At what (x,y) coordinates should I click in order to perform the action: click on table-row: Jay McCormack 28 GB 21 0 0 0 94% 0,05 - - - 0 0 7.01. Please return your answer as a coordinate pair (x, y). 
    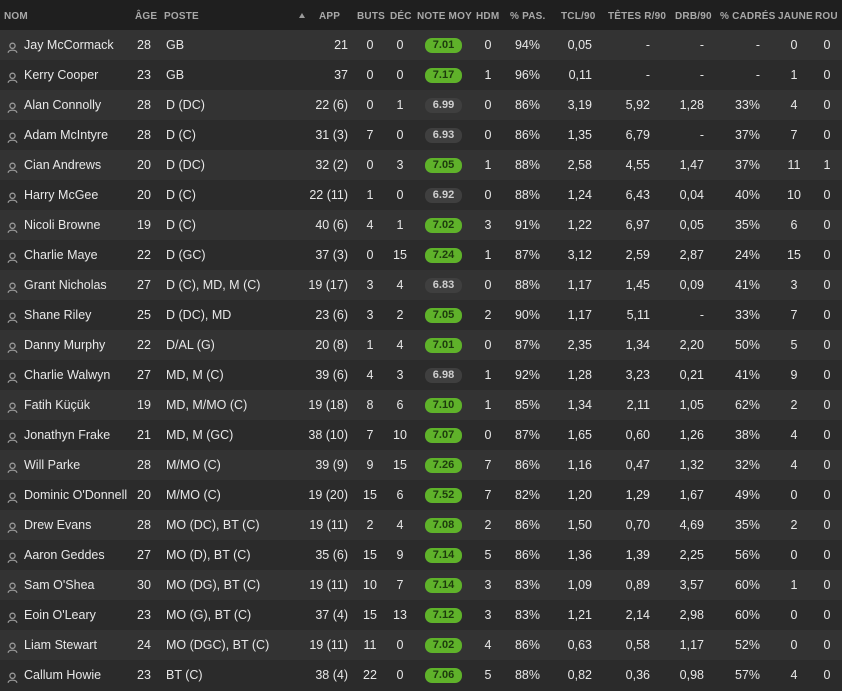
    Looking at the image, I should click on (421, 45).